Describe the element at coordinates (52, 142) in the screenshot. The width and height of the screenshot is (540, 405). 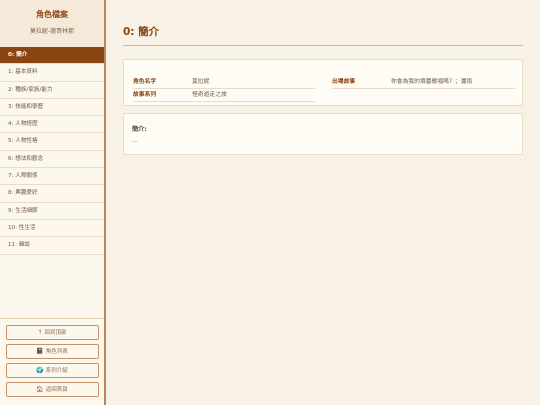
I see `nav-item-personality: 5: 人物性格` at that location.